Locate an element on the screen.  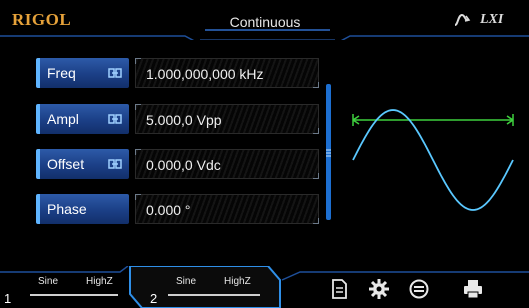
ampl-button: Ampl is located at coordinates (82, 119).